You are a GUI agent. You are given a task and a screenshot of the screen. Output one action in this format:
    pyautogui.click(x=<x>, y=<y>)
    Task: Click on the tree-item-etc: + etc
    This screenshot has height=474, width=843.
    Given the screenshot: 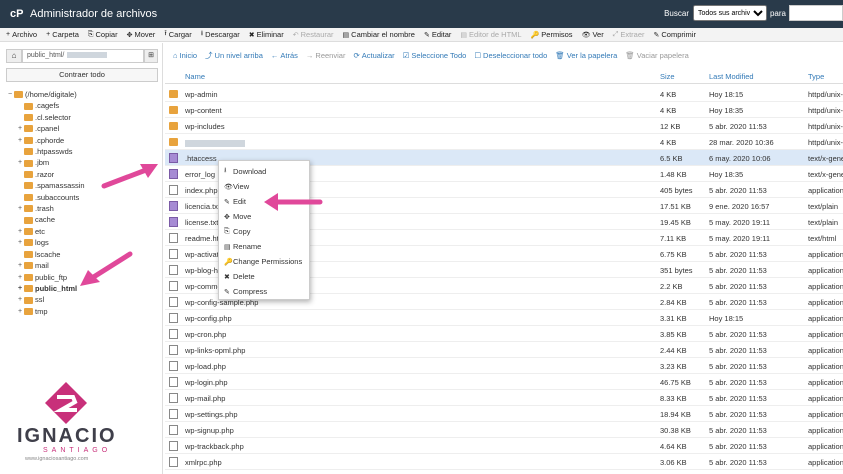 What is the action you would take?
    pyautogui.click(x=83, y=231)
    